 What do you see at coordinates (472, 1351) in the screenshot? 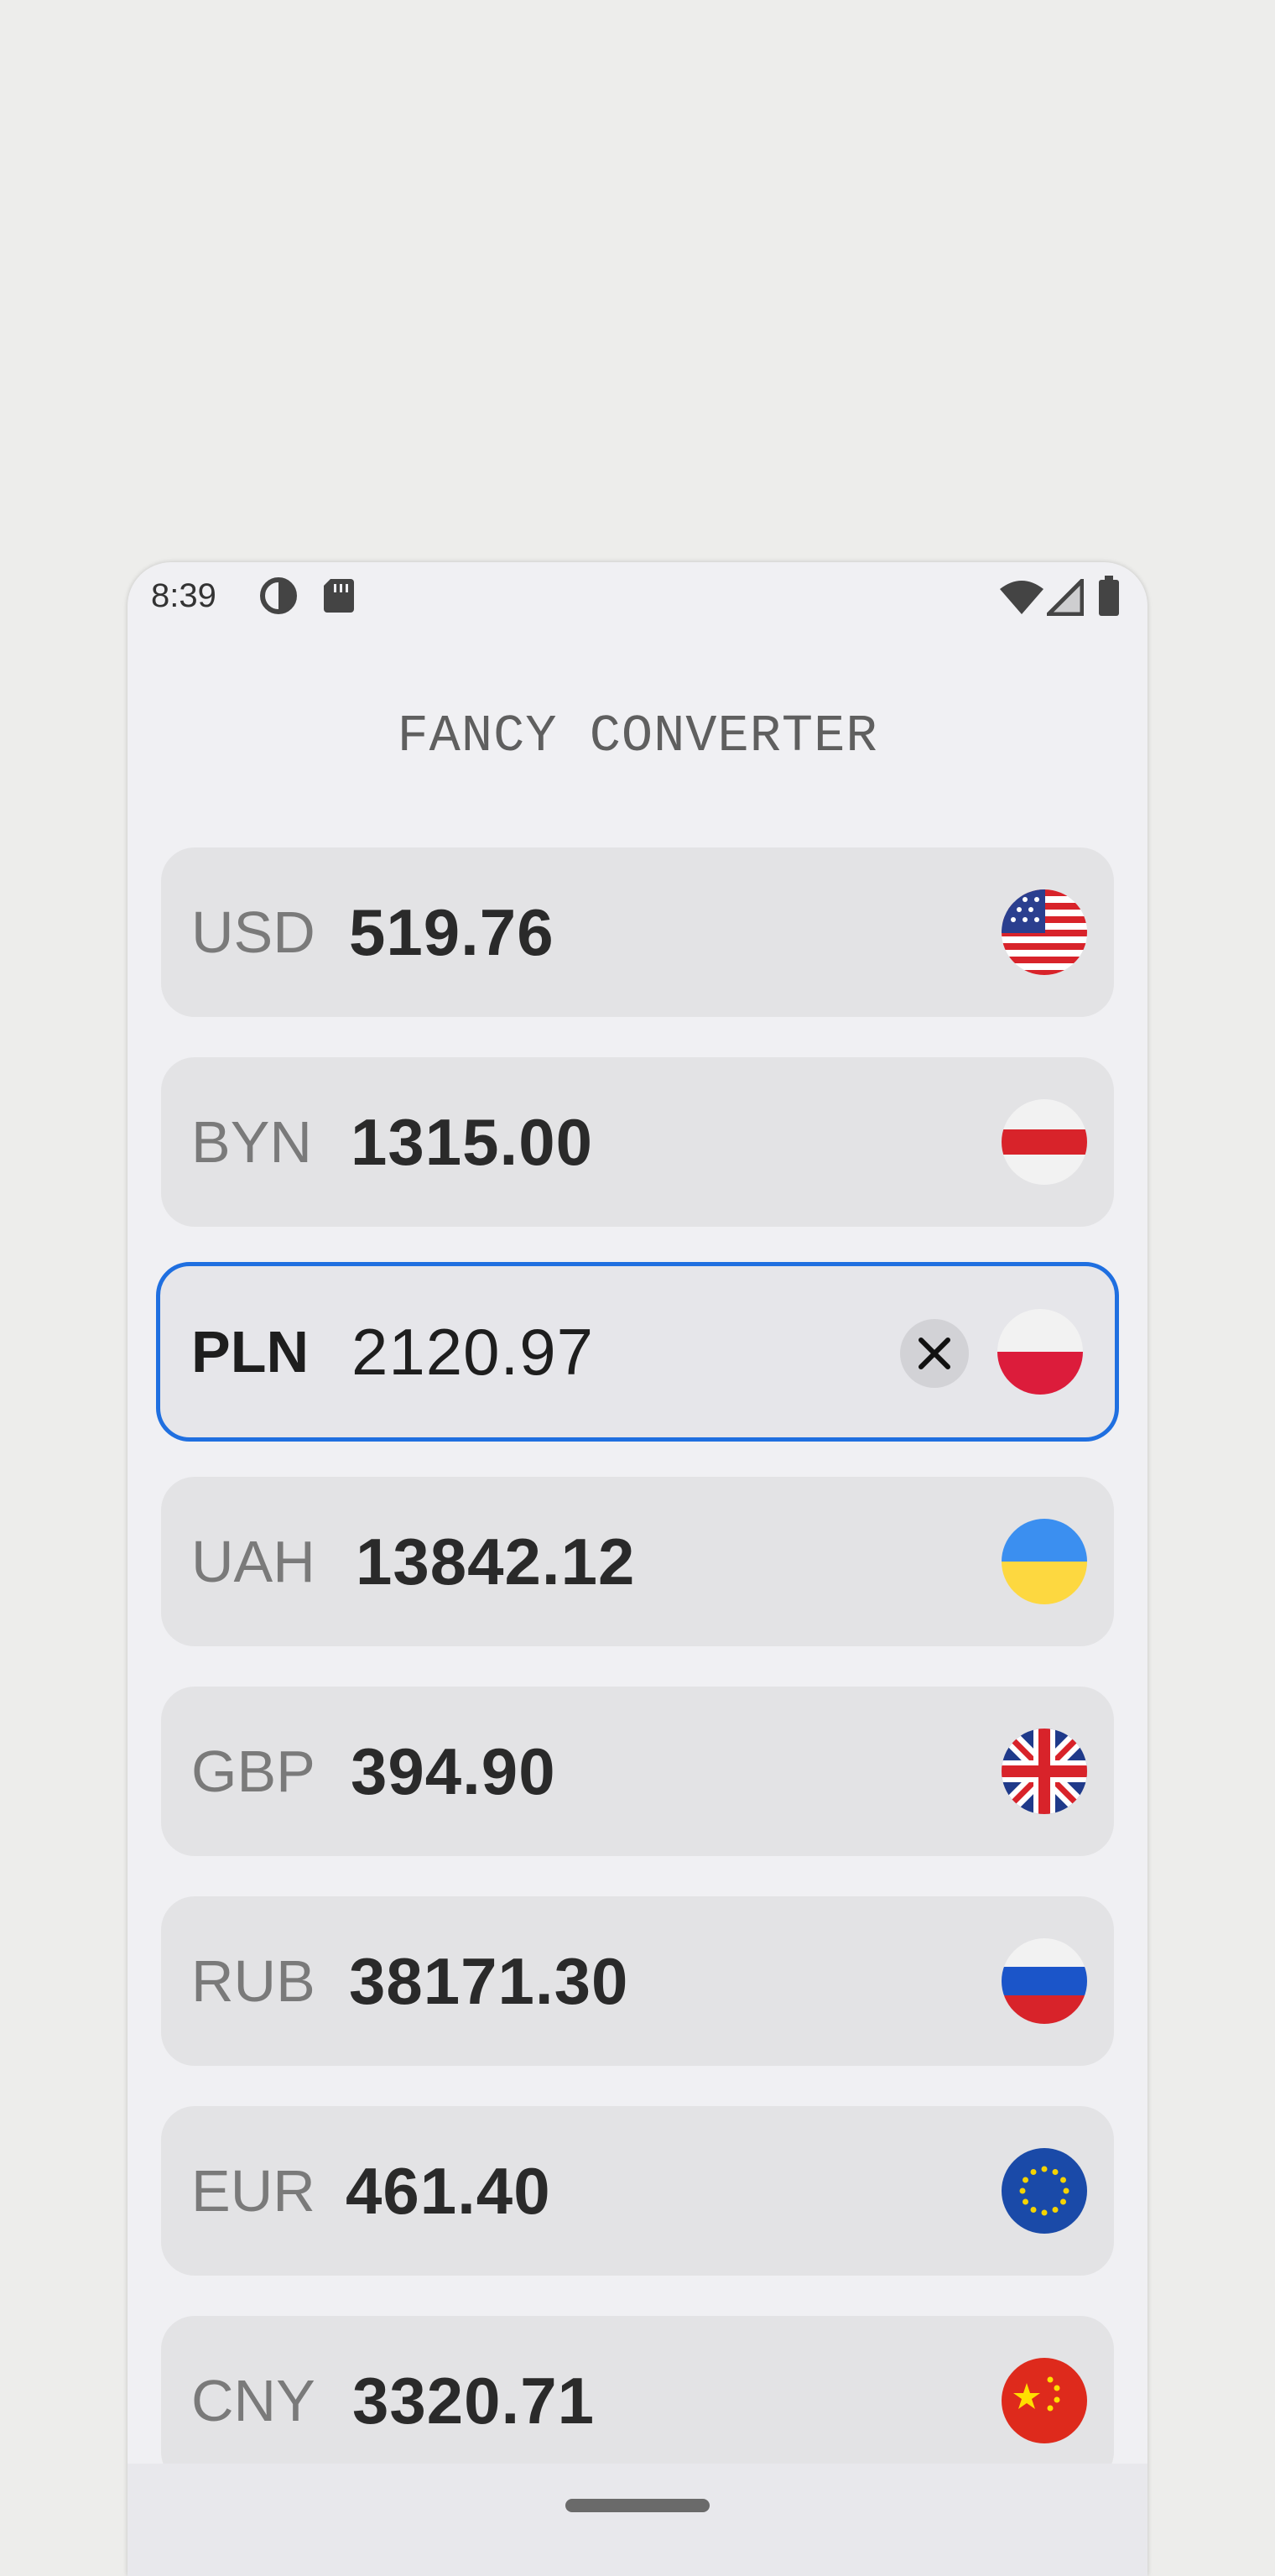
I see `currency-amount-input: 2120.97` at bounding box center [472, 1351].